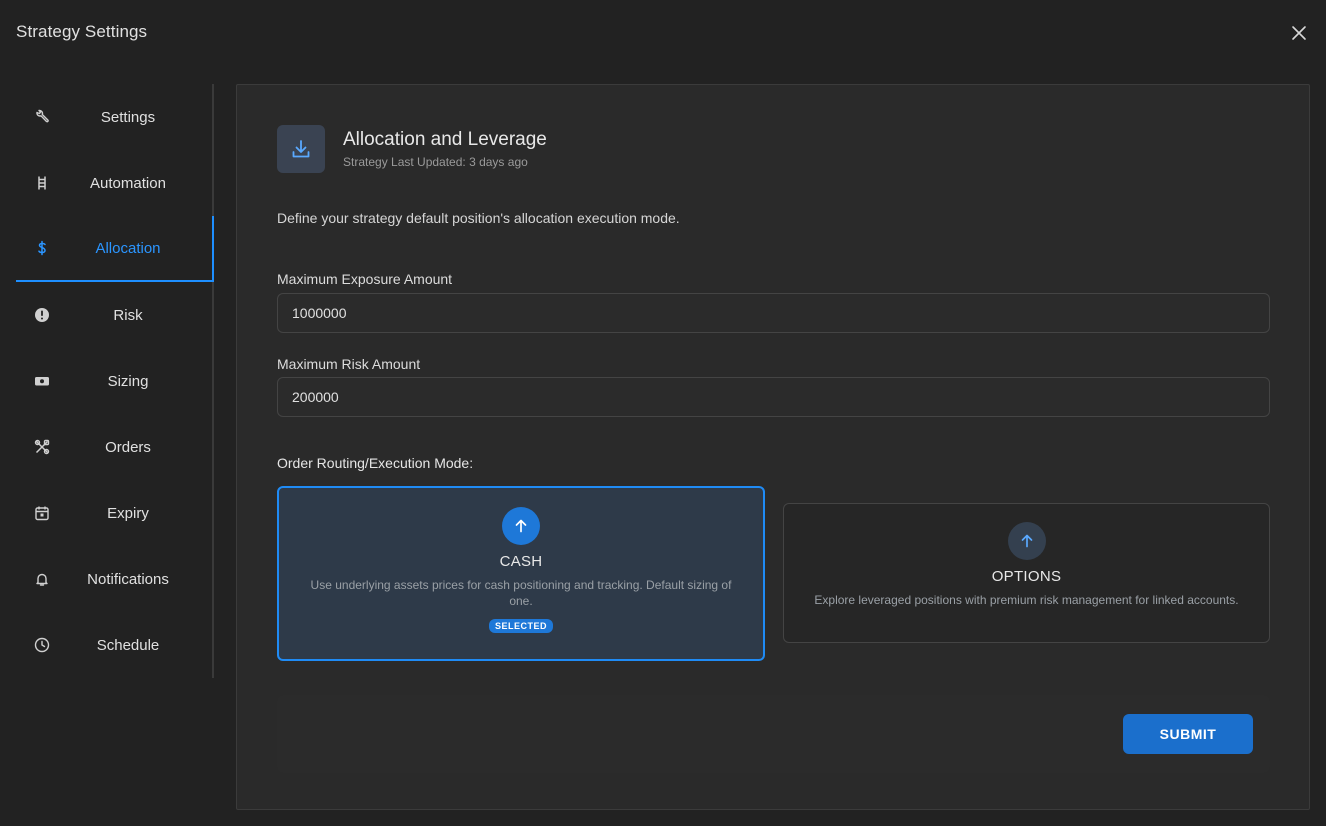 The width and height of the screenshot is (1326, 826). I want to click on max-risk-input, so click(773, 397).